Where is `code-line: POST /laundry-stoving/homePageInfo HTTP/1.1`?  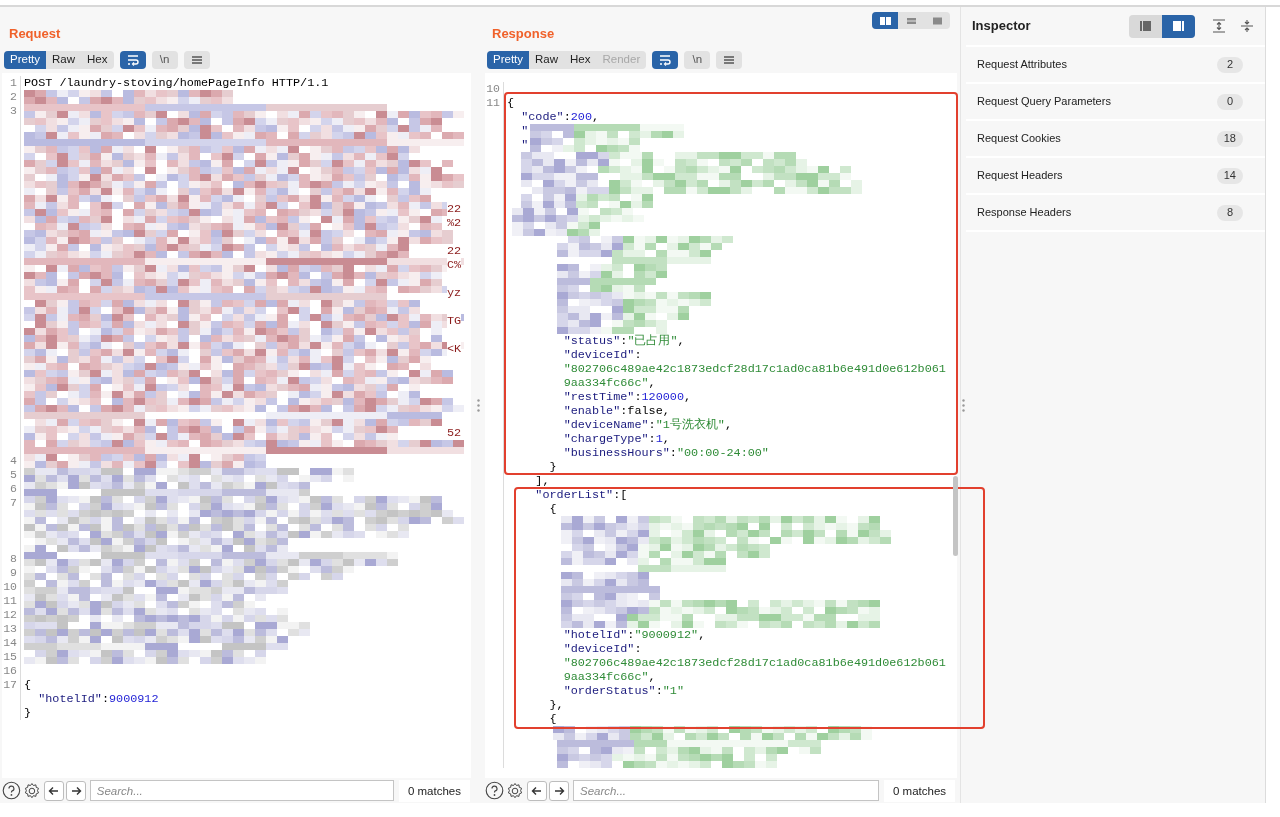
code-line: POST /laundry-stoving/homePageInfo HTTP/1.1 is located at coordinates (176, 83).